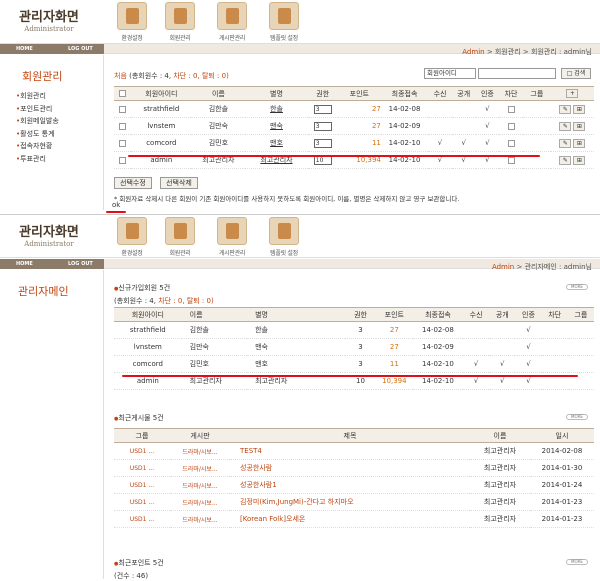  What do you see at coordinates (350, 519) in the screenshot?
I see `post-subject: [Korean Folk]오세온` at bounding box center [350, 519].